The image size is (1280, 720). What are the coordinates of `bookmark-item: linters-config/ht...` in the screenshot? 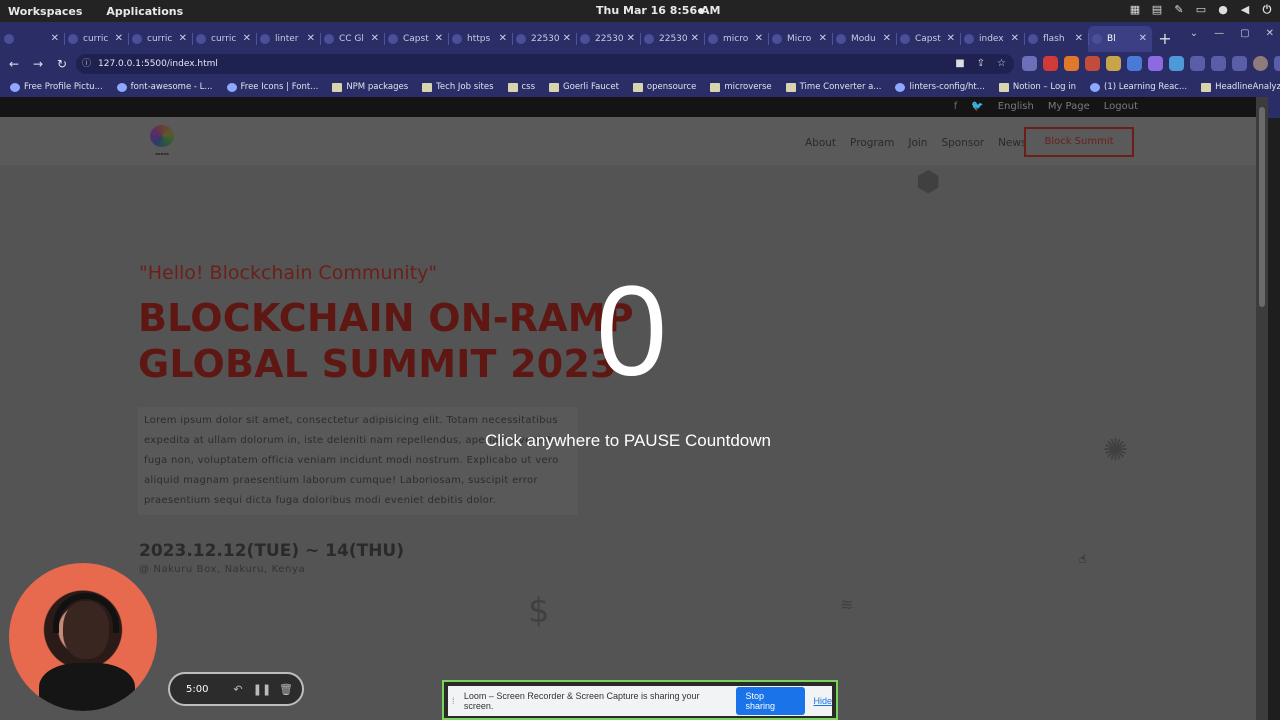 It's located at (940, 87).